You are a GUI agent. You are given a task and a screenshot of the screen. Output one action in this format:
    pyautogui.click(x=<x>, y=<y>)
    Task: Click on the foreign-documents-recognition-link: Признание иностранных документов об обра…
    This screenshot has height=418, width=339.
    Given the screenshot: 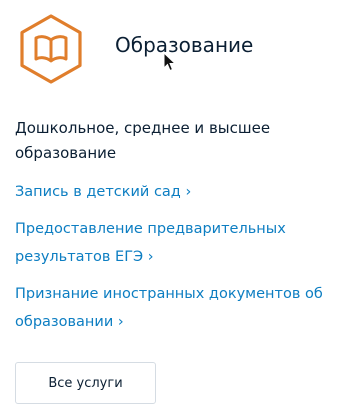 What is the action you would take?
    pyautogui.click(x=169, y=308)
    